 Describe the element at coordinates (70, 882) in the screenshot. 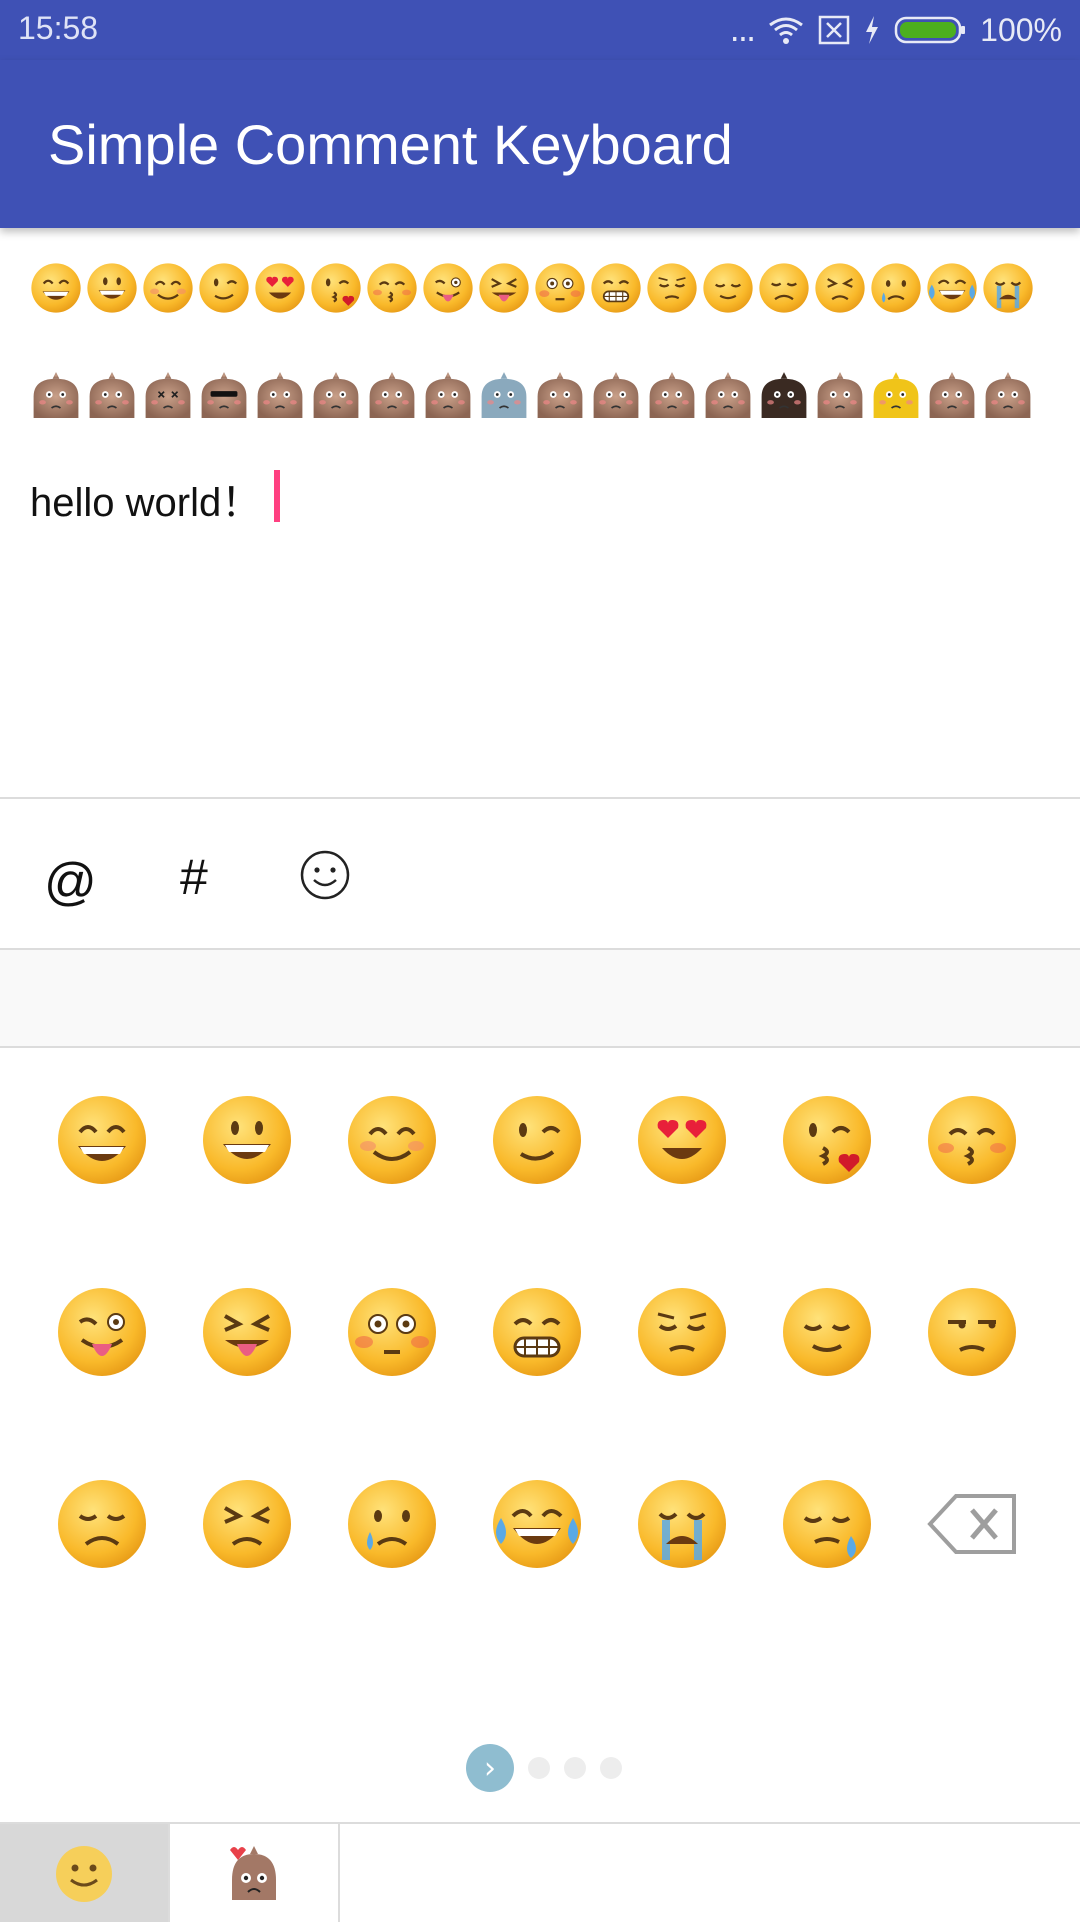

I see `mention-button: @` at that location.